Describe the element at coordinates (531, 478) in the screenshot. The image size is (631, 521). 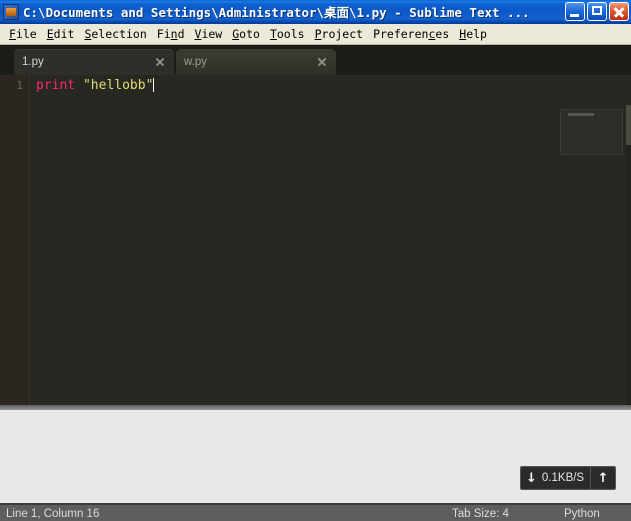
I see `arrow-down-icon: ↓` at that location.